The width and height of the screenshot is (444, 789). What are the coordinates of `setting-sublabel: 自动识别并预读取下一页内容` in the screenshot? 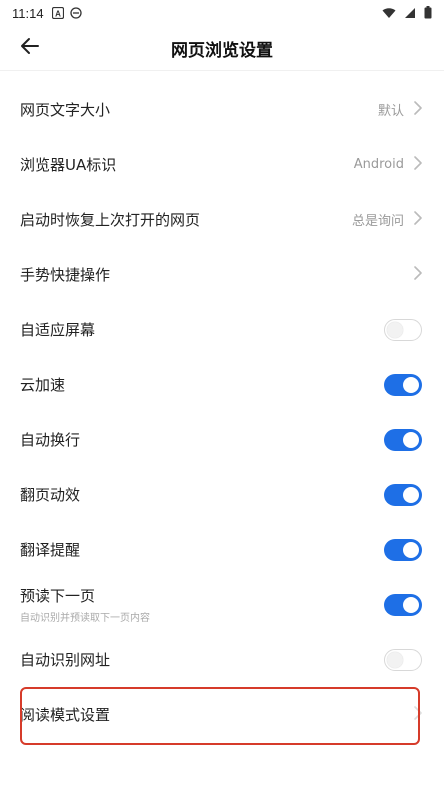 It's located at (85, 618).